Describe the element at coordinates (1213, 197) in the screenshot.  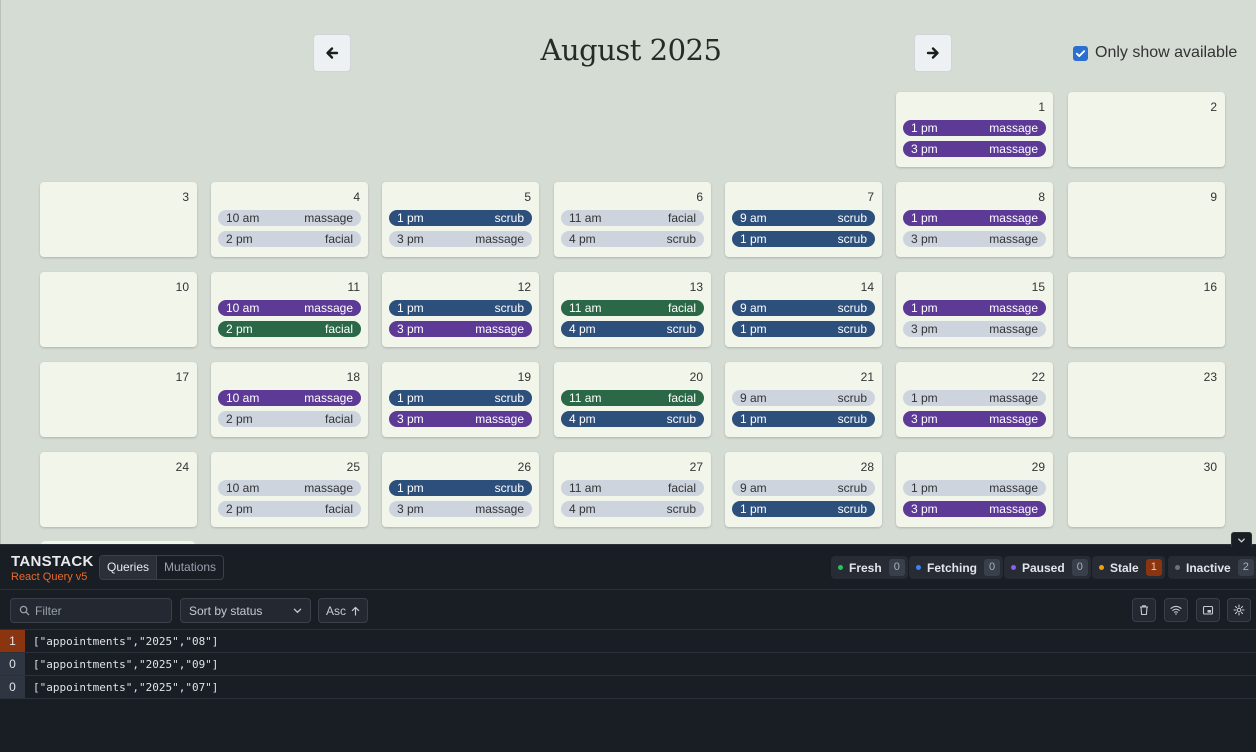
I see `day-number: 9` at that location.